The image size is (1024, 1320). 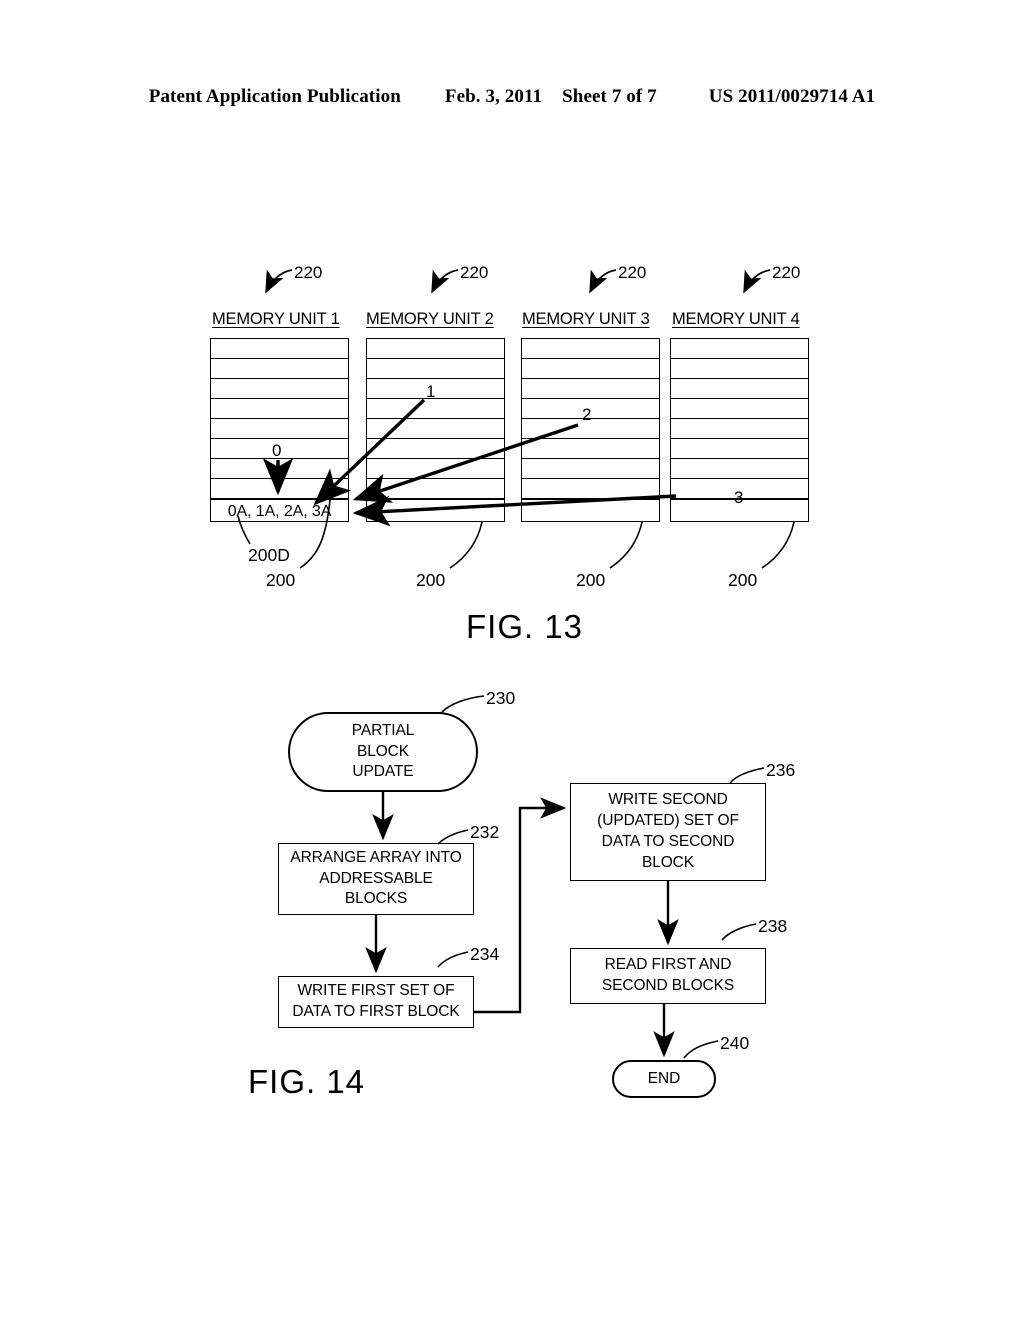 I want to click on data-stream-label-3: 3, so click(x=739, y=497).